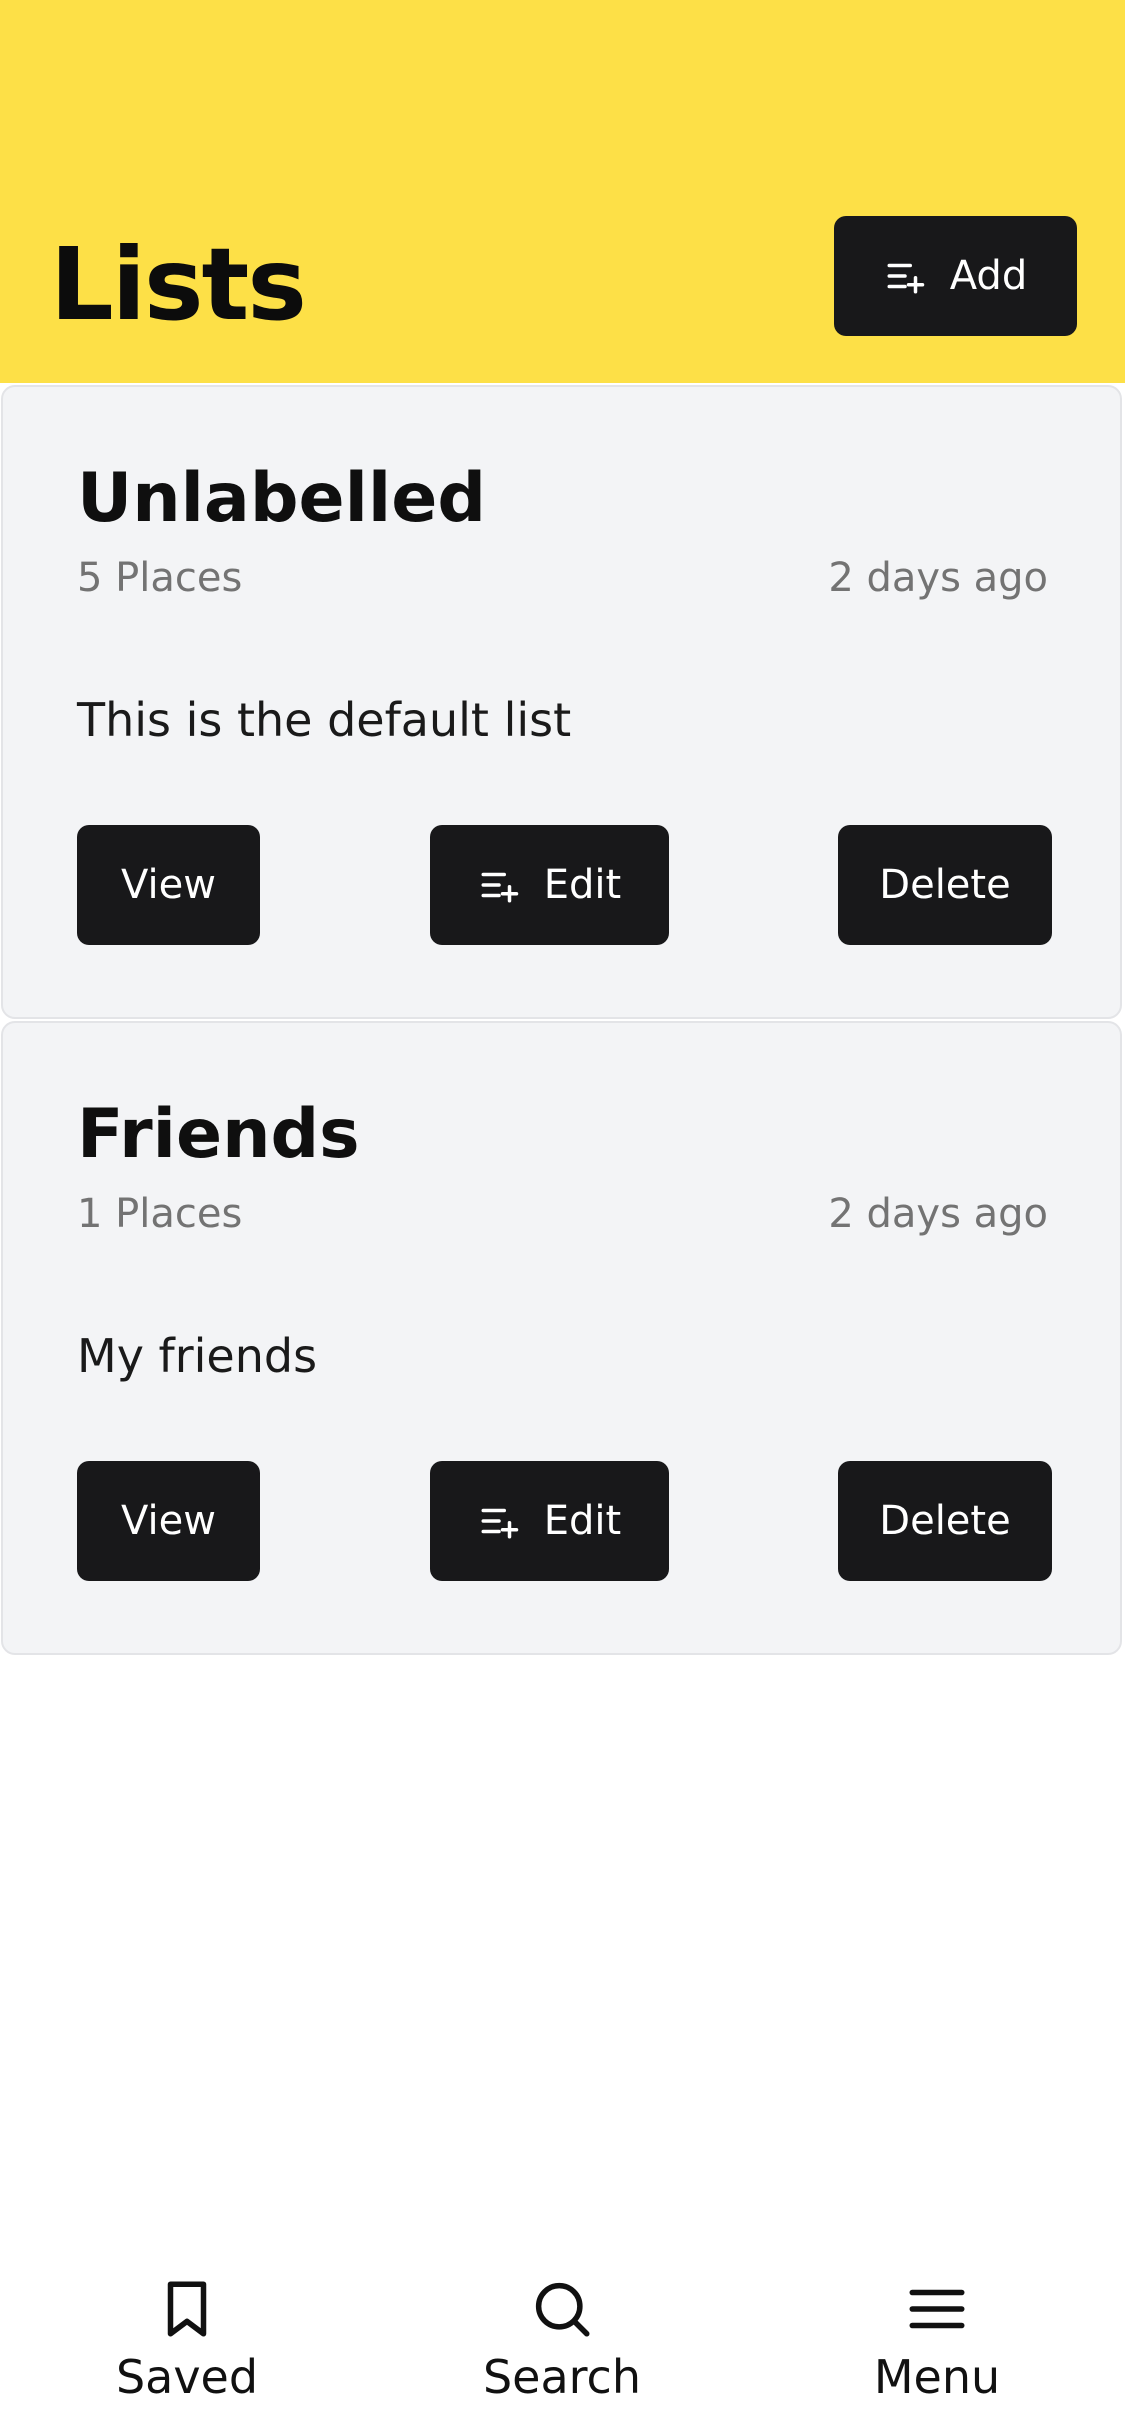 Image resolution: width=1125 pixels, height=2436 pixels. I want to click on nav-label-menu: Menu, so click(937, 2377).